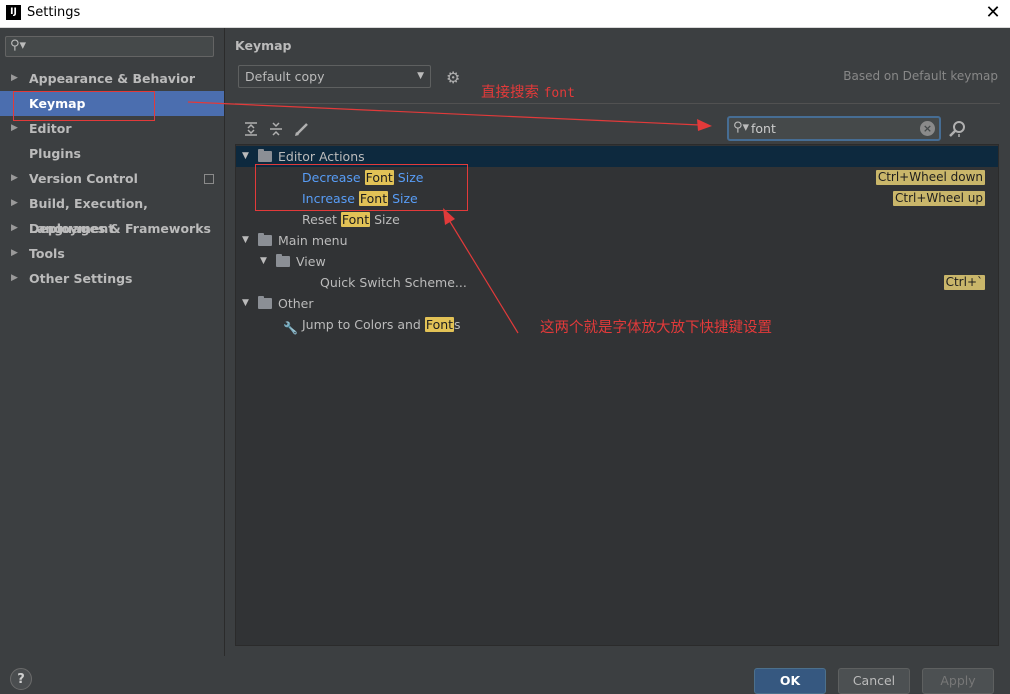 This screenshot has width=1010, height=694. I want to click on sidebar-item-version-control: ▶ Version Control, so click(112, 178).